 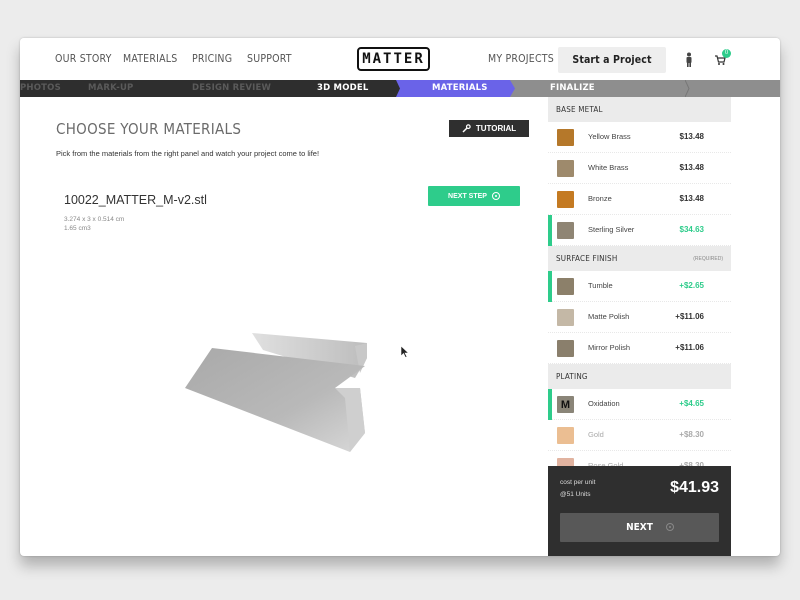 I want to click on cart-count-badge: 0, so click(x=726, y=53).